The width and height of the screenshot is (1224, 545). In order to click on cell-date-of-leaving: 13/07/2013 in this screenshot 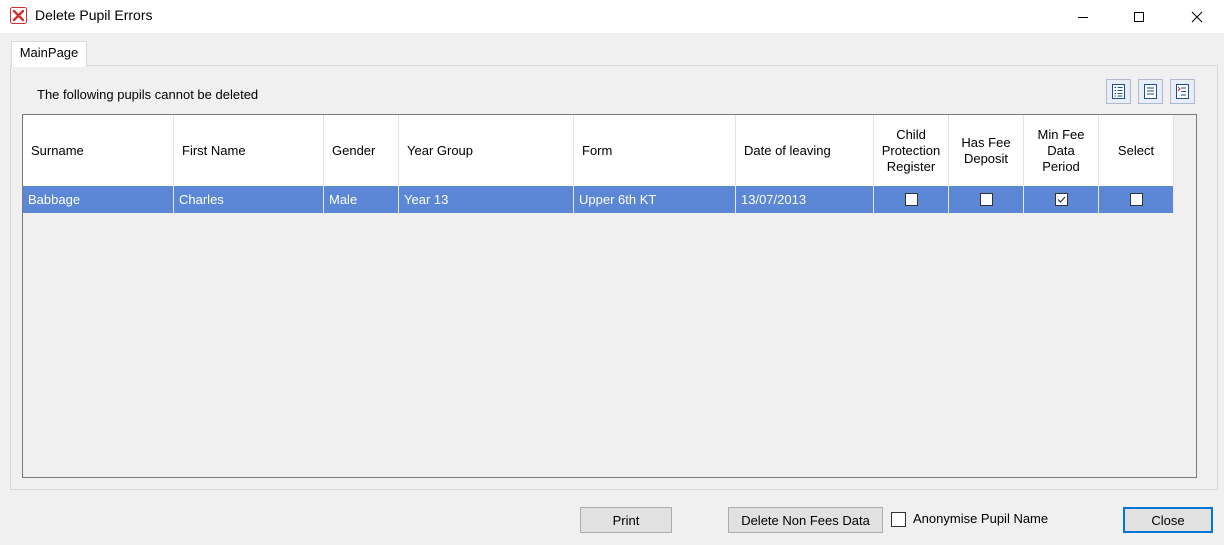, I will do `click(805, 199)`.